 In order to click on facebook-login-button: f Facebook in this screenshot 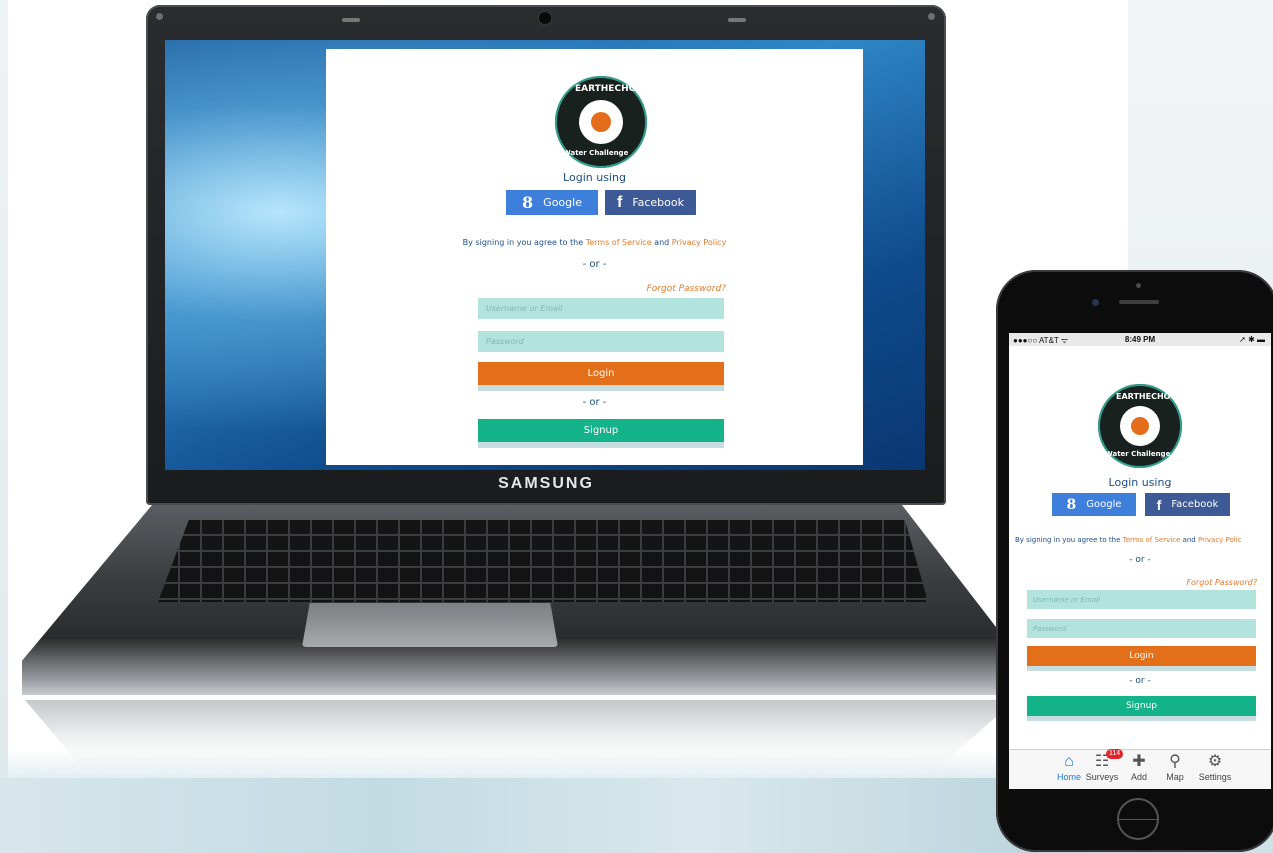, I will do `click(650, 202)`.